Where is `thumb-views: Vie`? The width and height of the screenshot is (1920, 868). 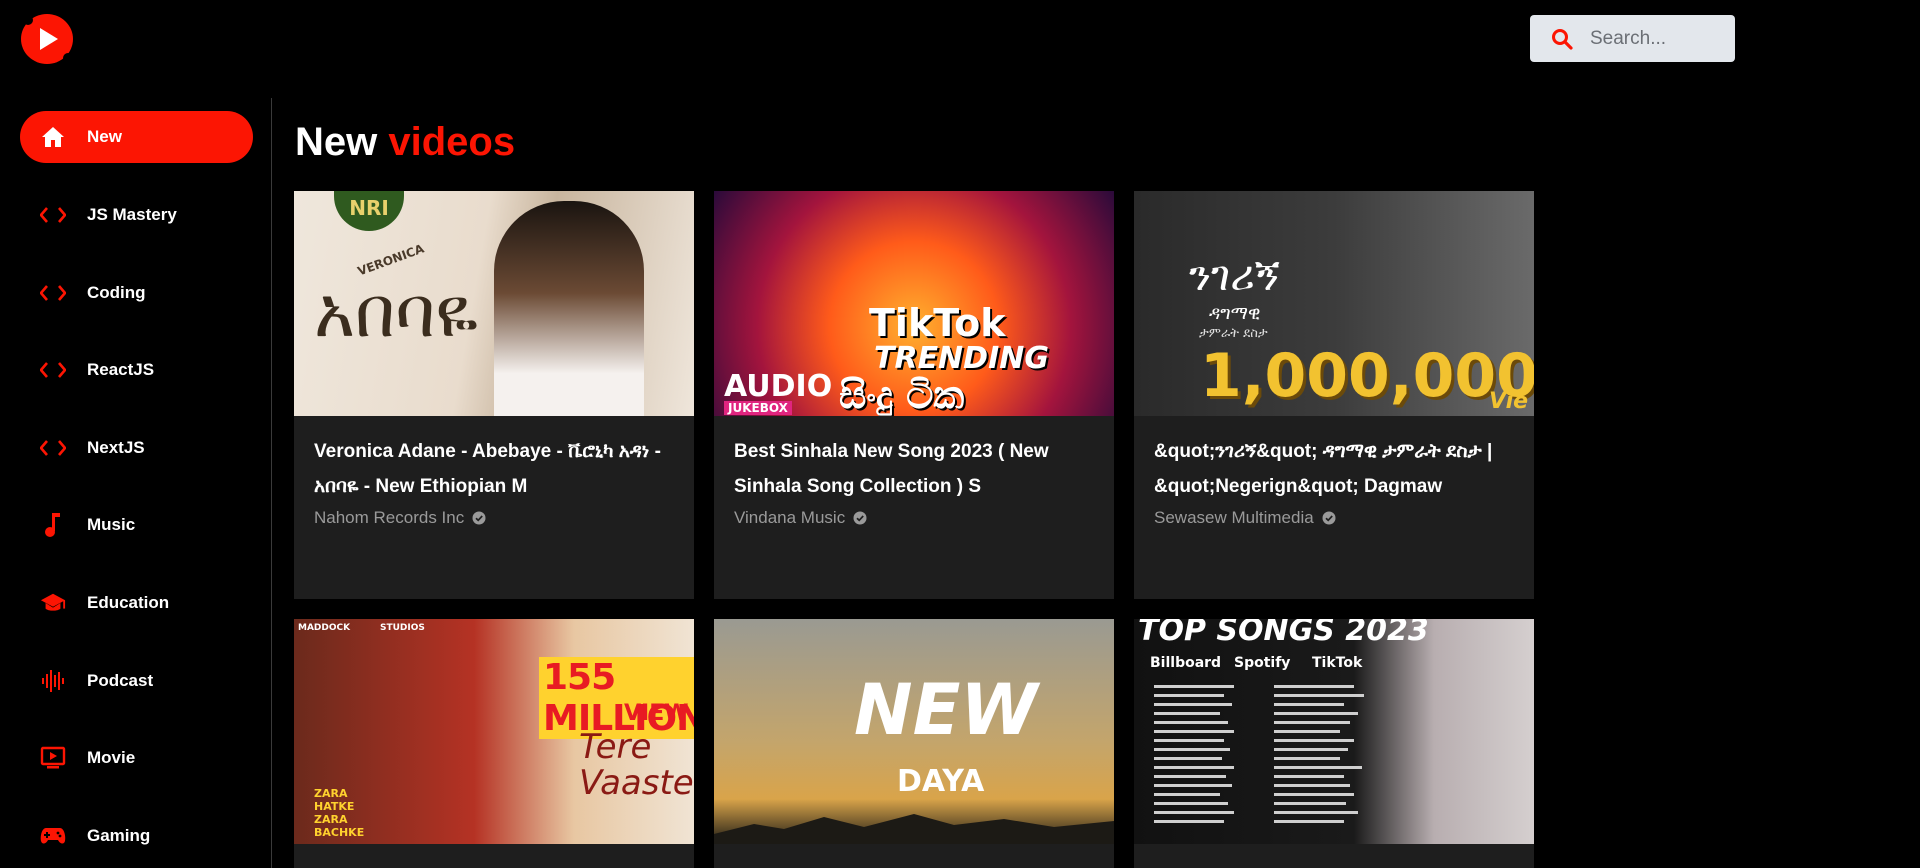
thumb-views: Vie is located at coordinates (1509, 401).